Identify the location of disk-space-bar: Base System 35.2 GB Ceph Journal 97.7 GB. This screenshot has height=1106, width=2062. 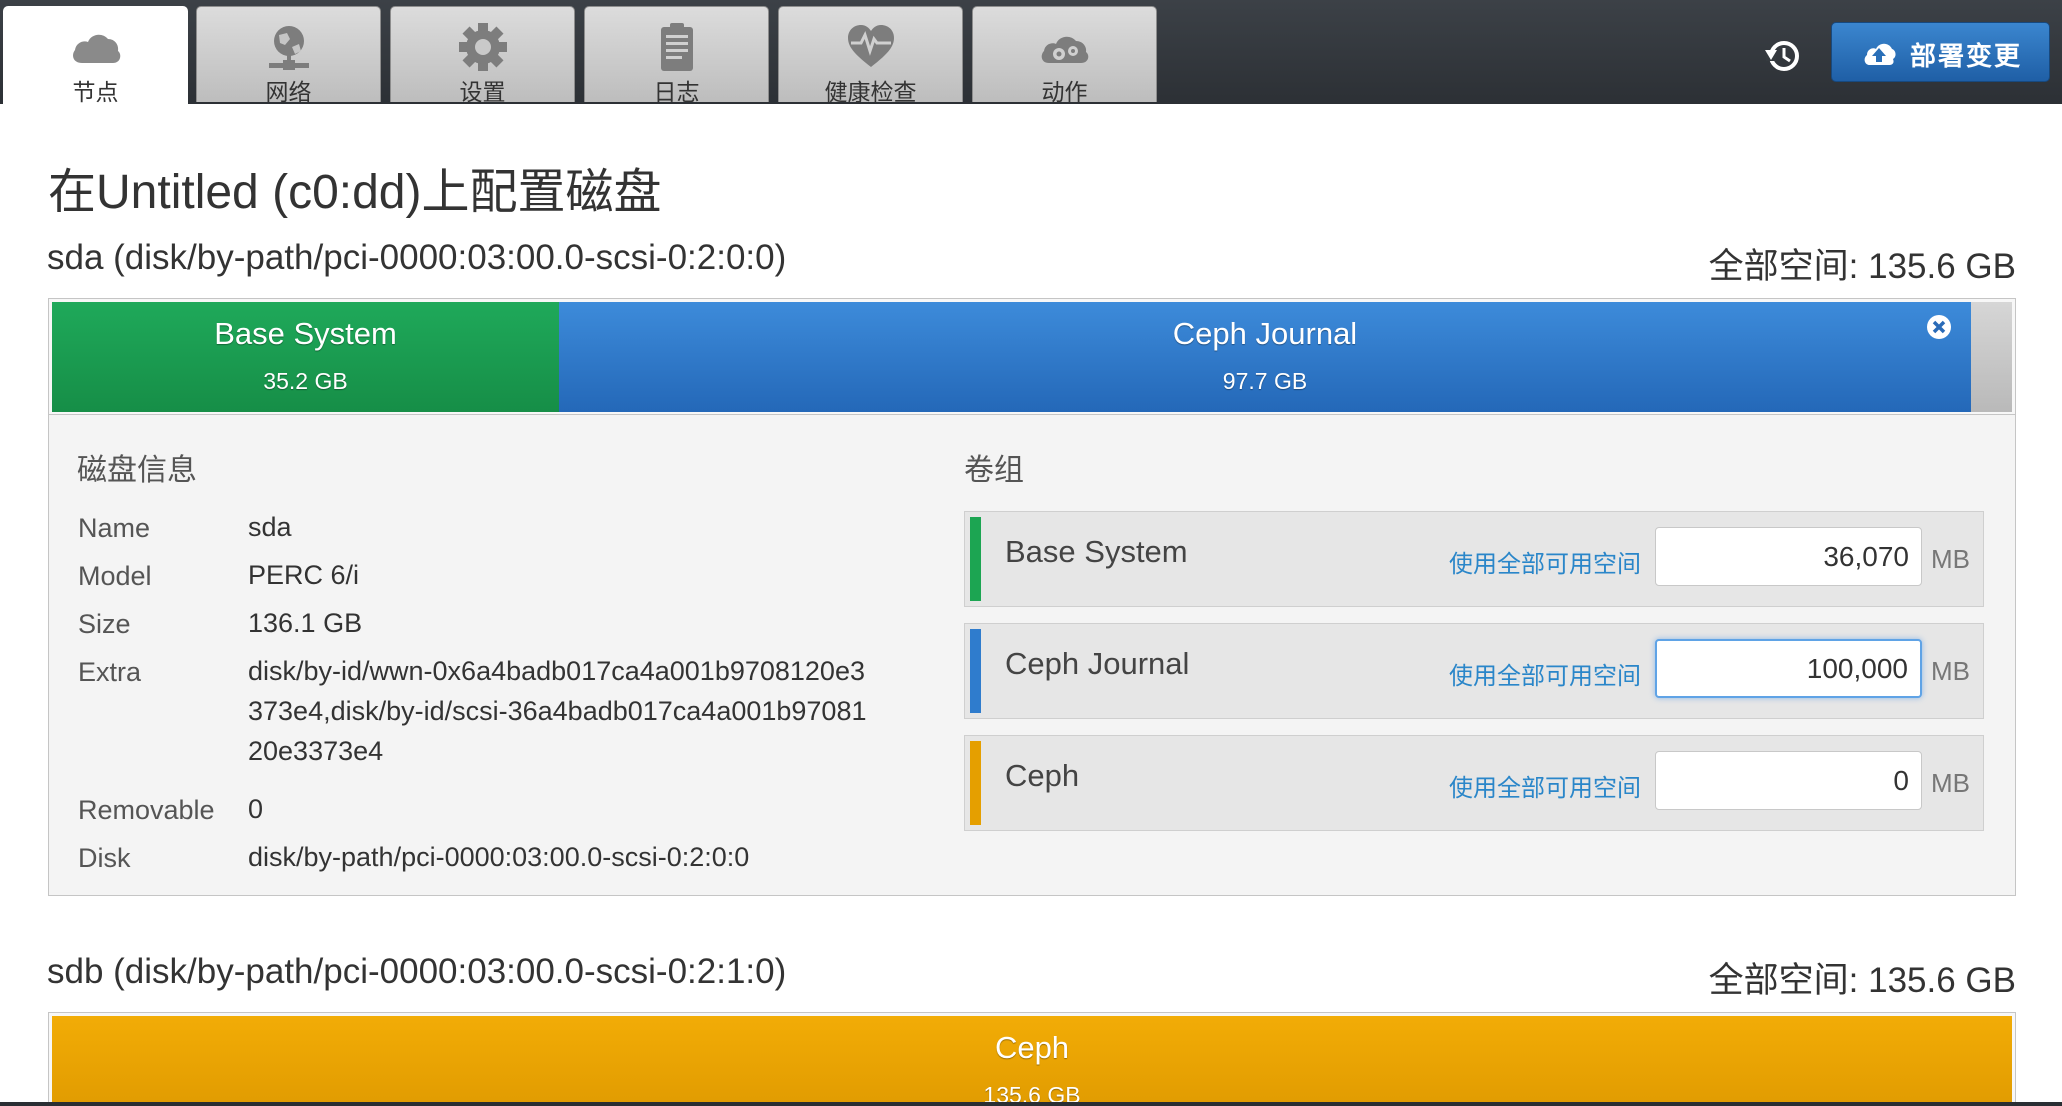
(1032, 357).